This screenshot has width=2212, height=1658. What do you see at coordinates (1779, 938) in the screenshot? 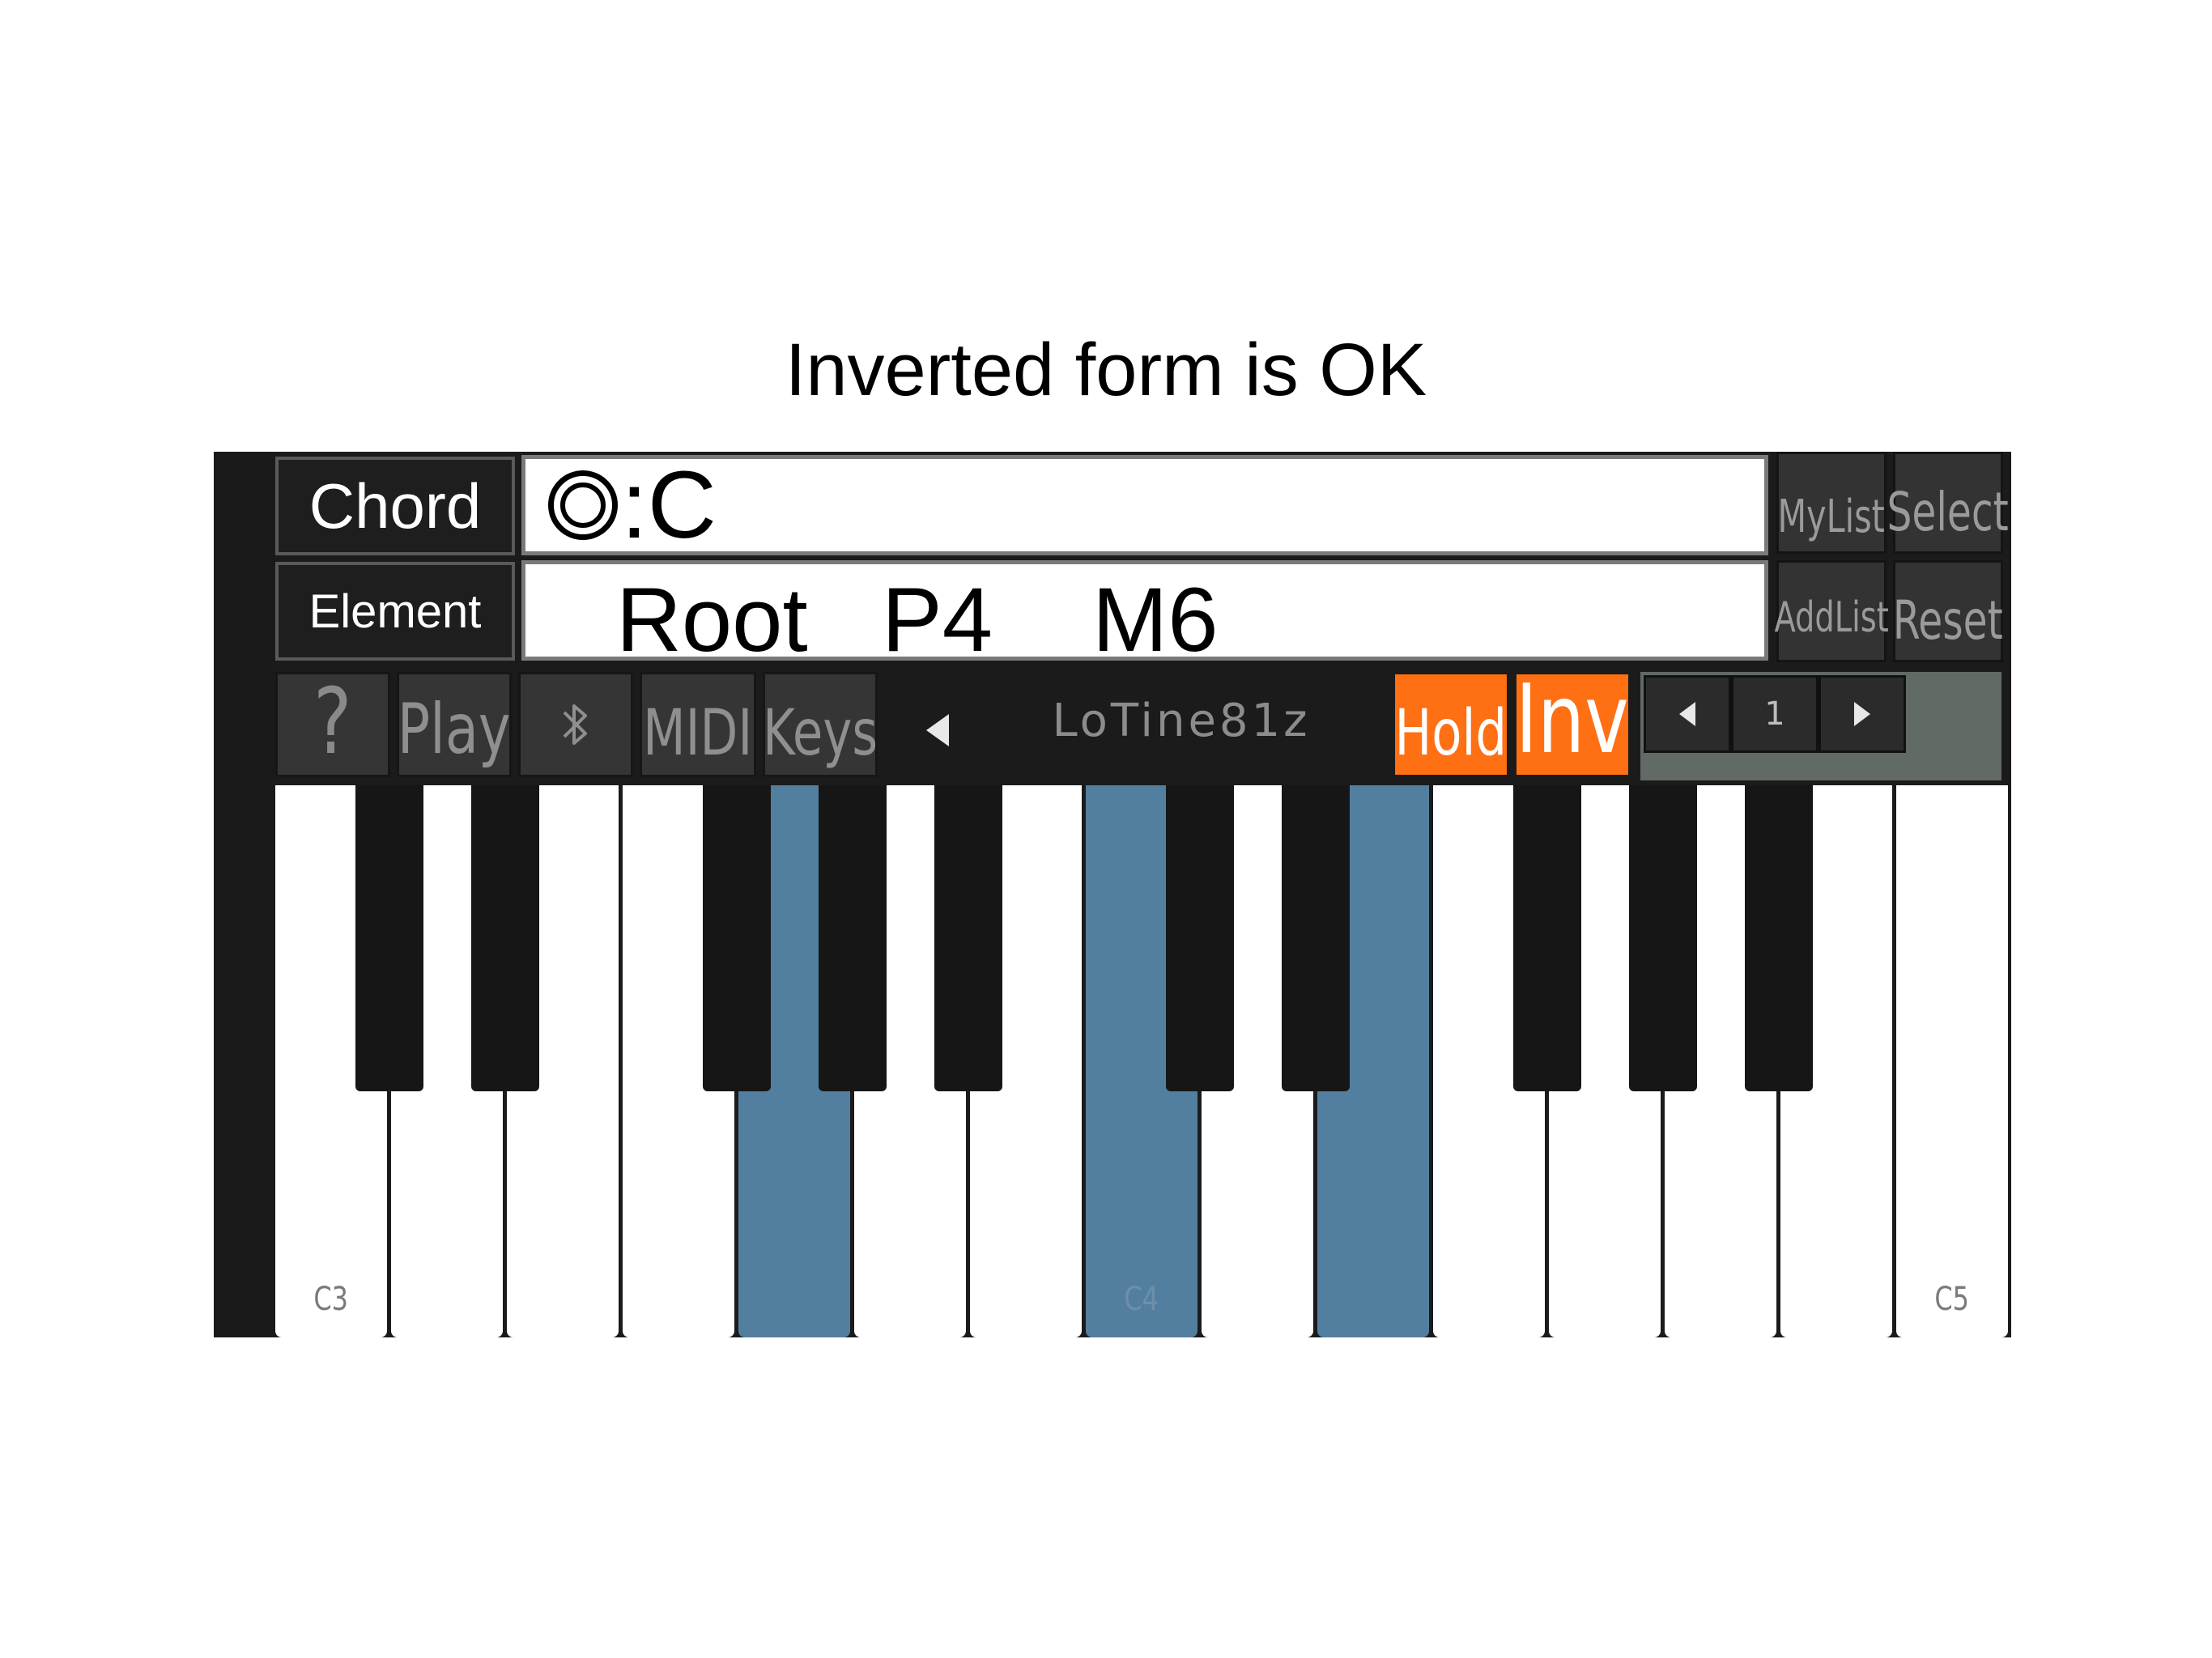
I see `black-key-asharp4` at bounding box center [1779, 938].